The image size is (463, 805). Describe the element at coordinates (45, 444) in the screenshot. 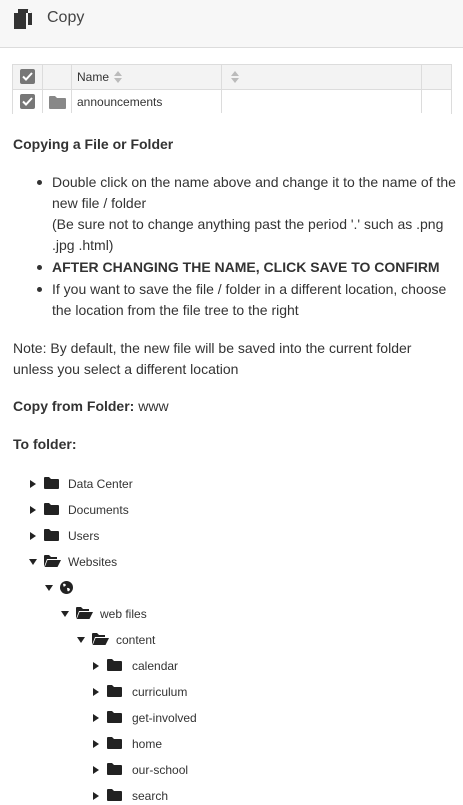

I see `to-folder-label: To folder:` at that location.